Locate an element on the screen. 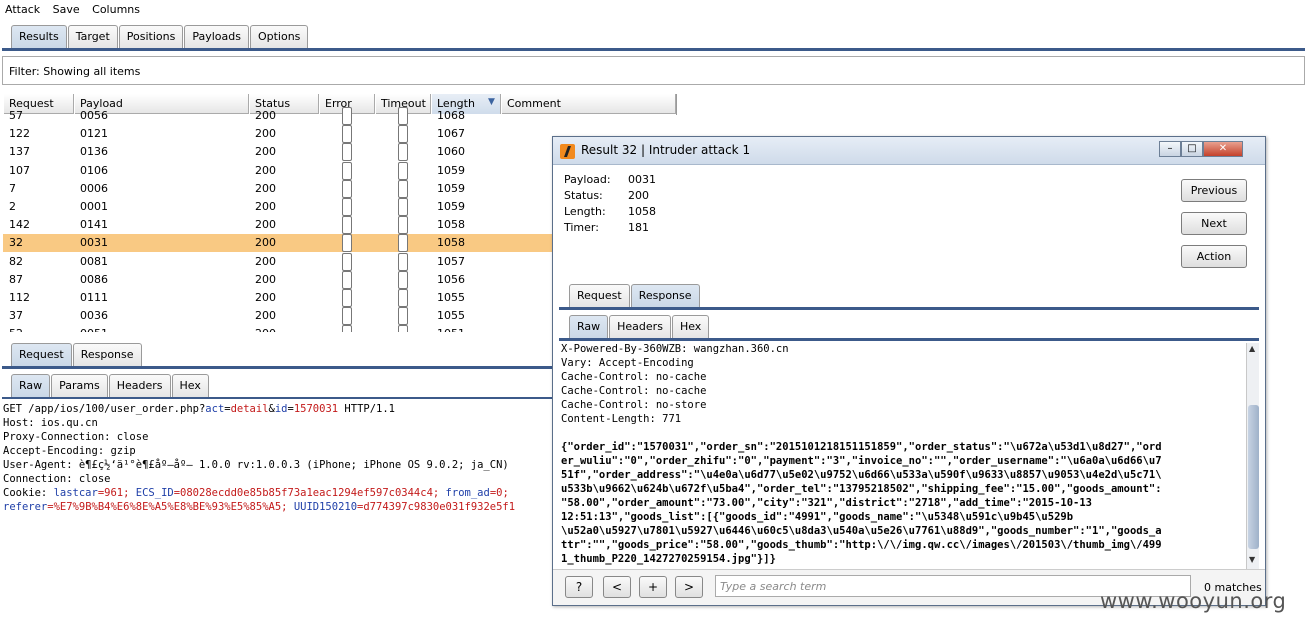 Image resolution: width=1307 pixels, height=630 pixels. response-scrollbar: ▲ ▼ is located at coordinates (1252, 456).